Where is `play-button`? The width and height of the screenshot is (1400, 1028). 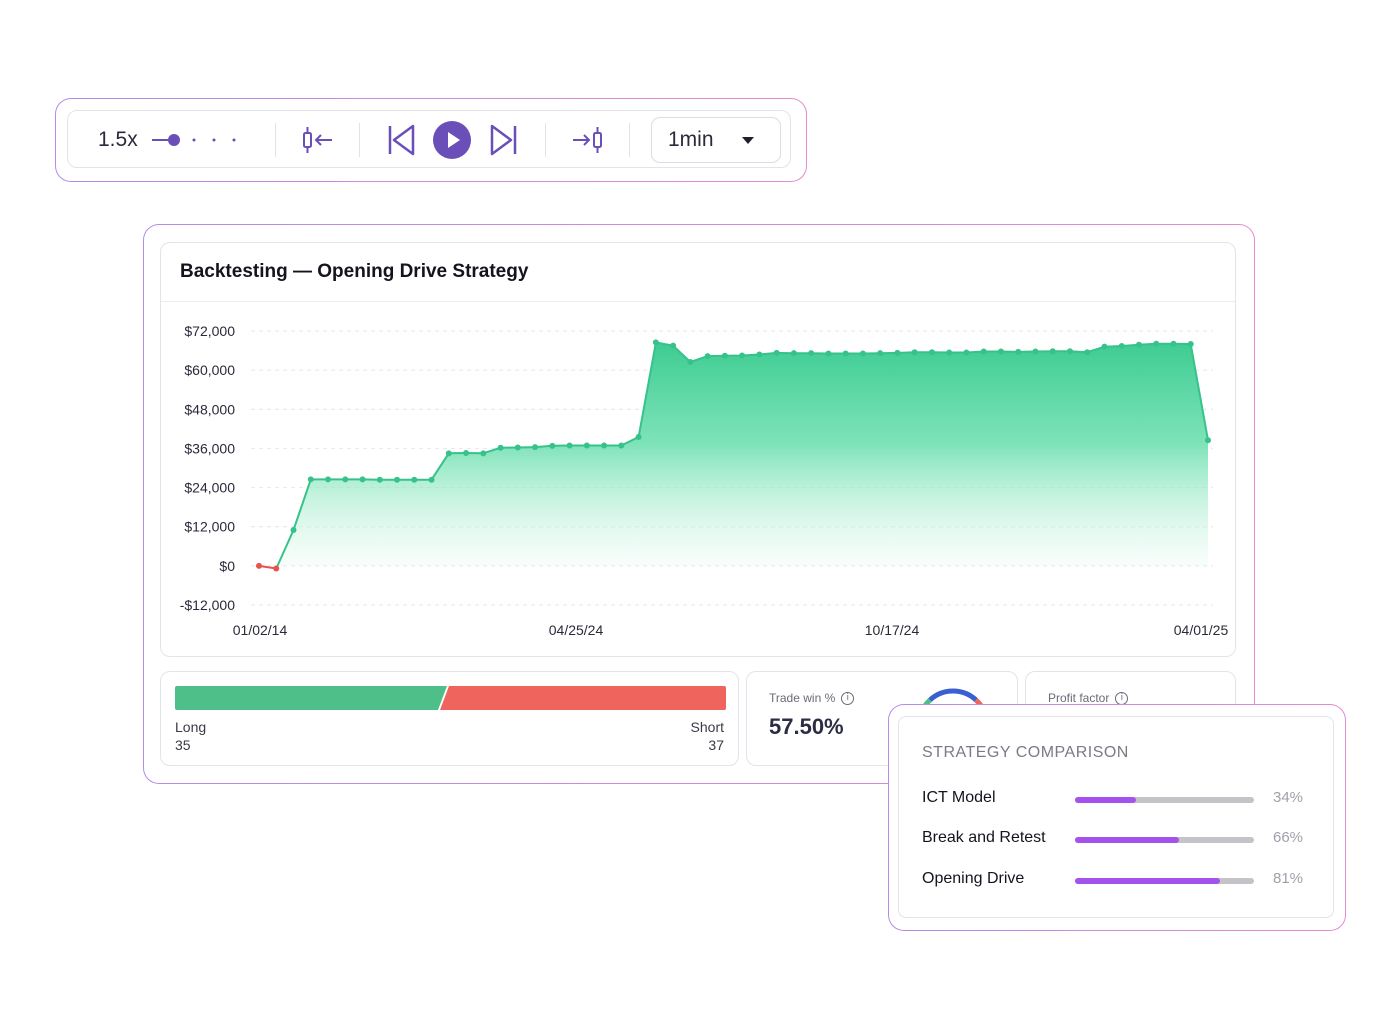 play-button is located at coordinates (452, 140).